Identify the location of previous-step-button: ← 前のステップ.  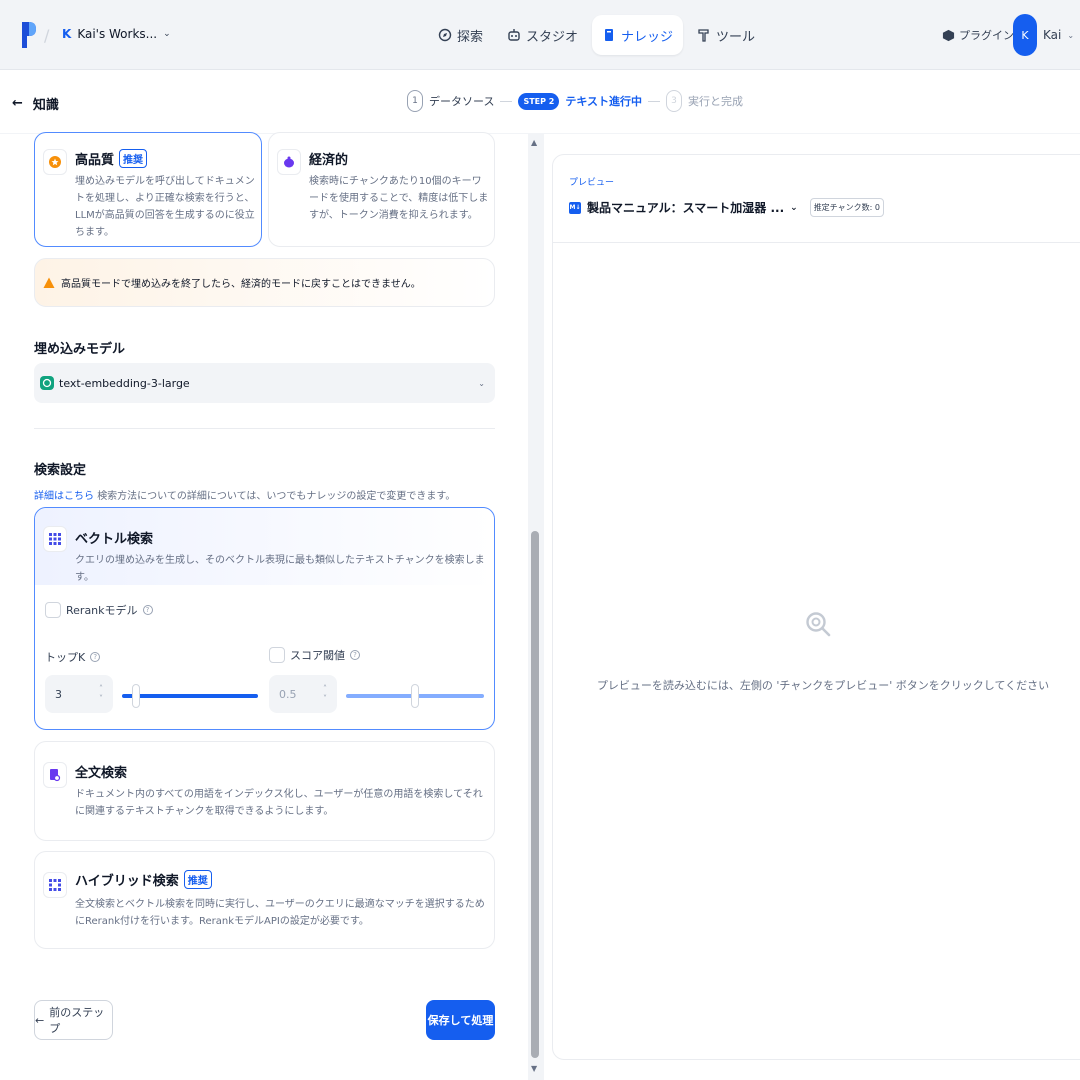
(73, 1020).